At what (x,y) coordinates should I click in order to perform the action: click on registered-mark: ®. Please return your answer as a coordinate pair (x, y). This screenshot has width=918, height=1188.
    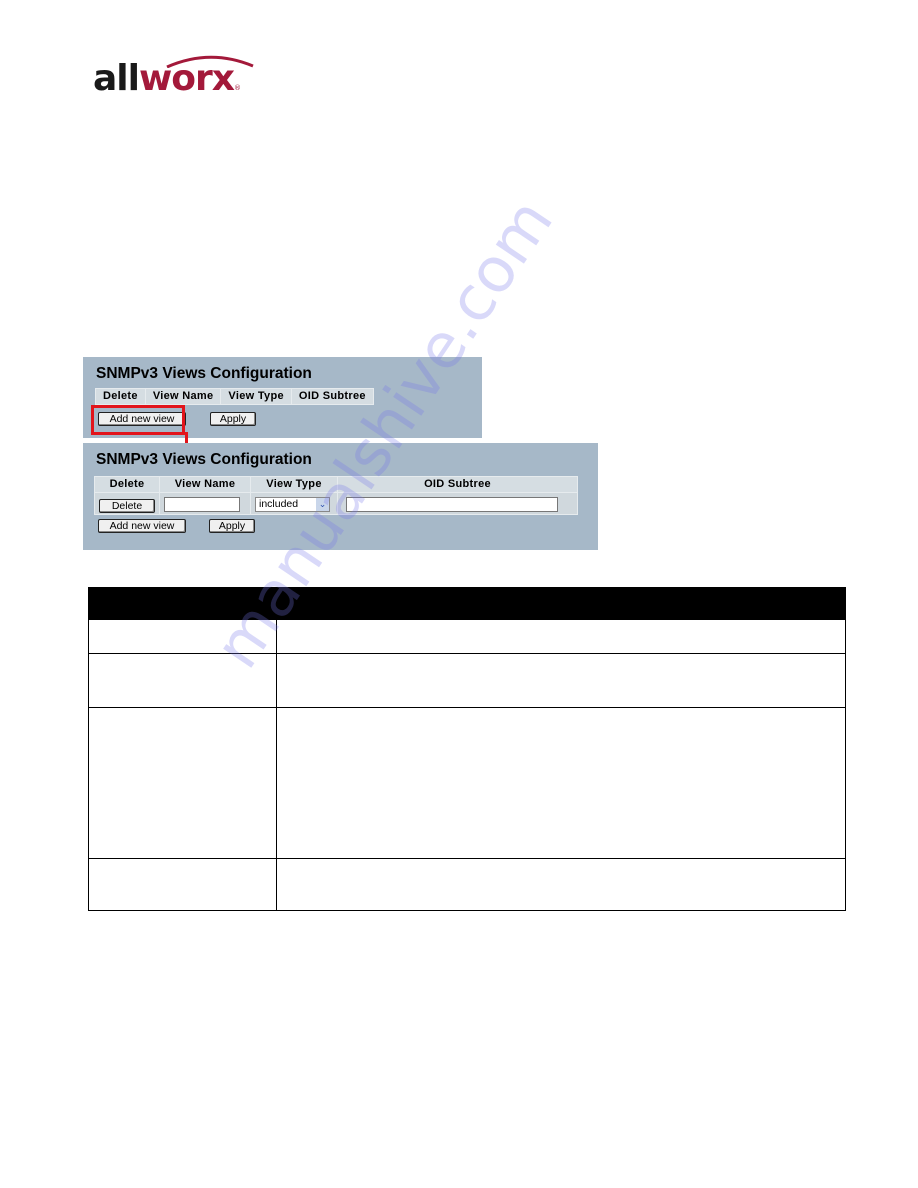
    Looking at the image, I should click on (237, 88).